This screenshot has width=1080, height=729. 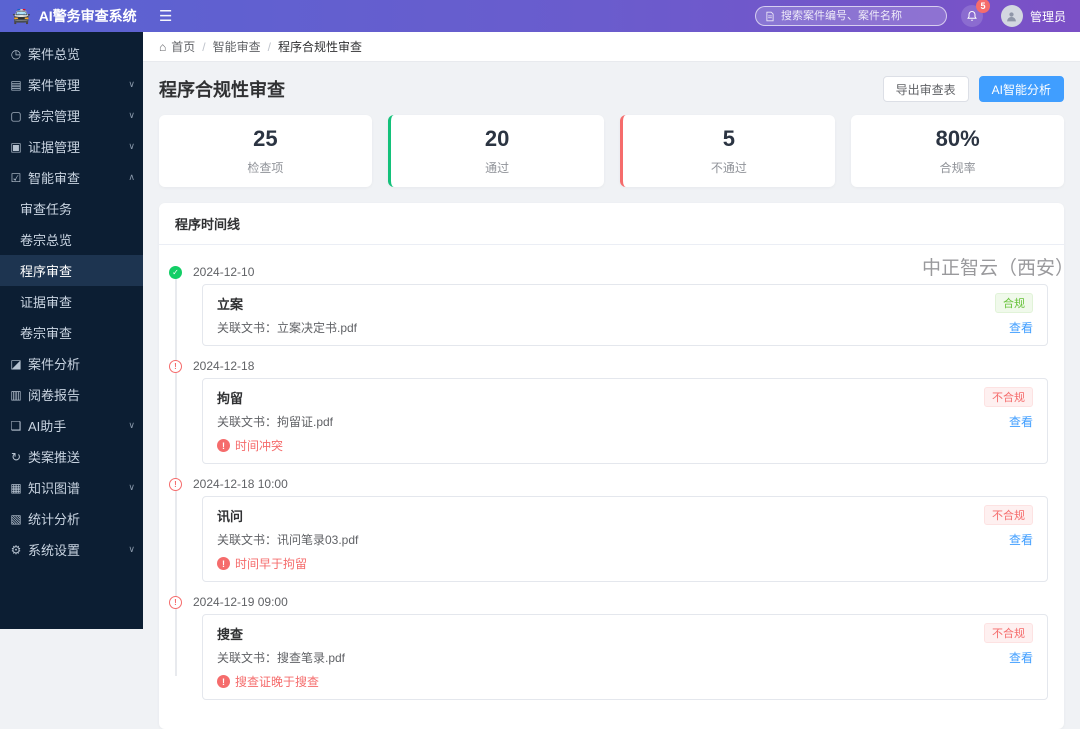 I want to click on breadcrumb: ⌂ 首页 / 智能审查 / 程序合规性审查, so click(x=611, y=47).